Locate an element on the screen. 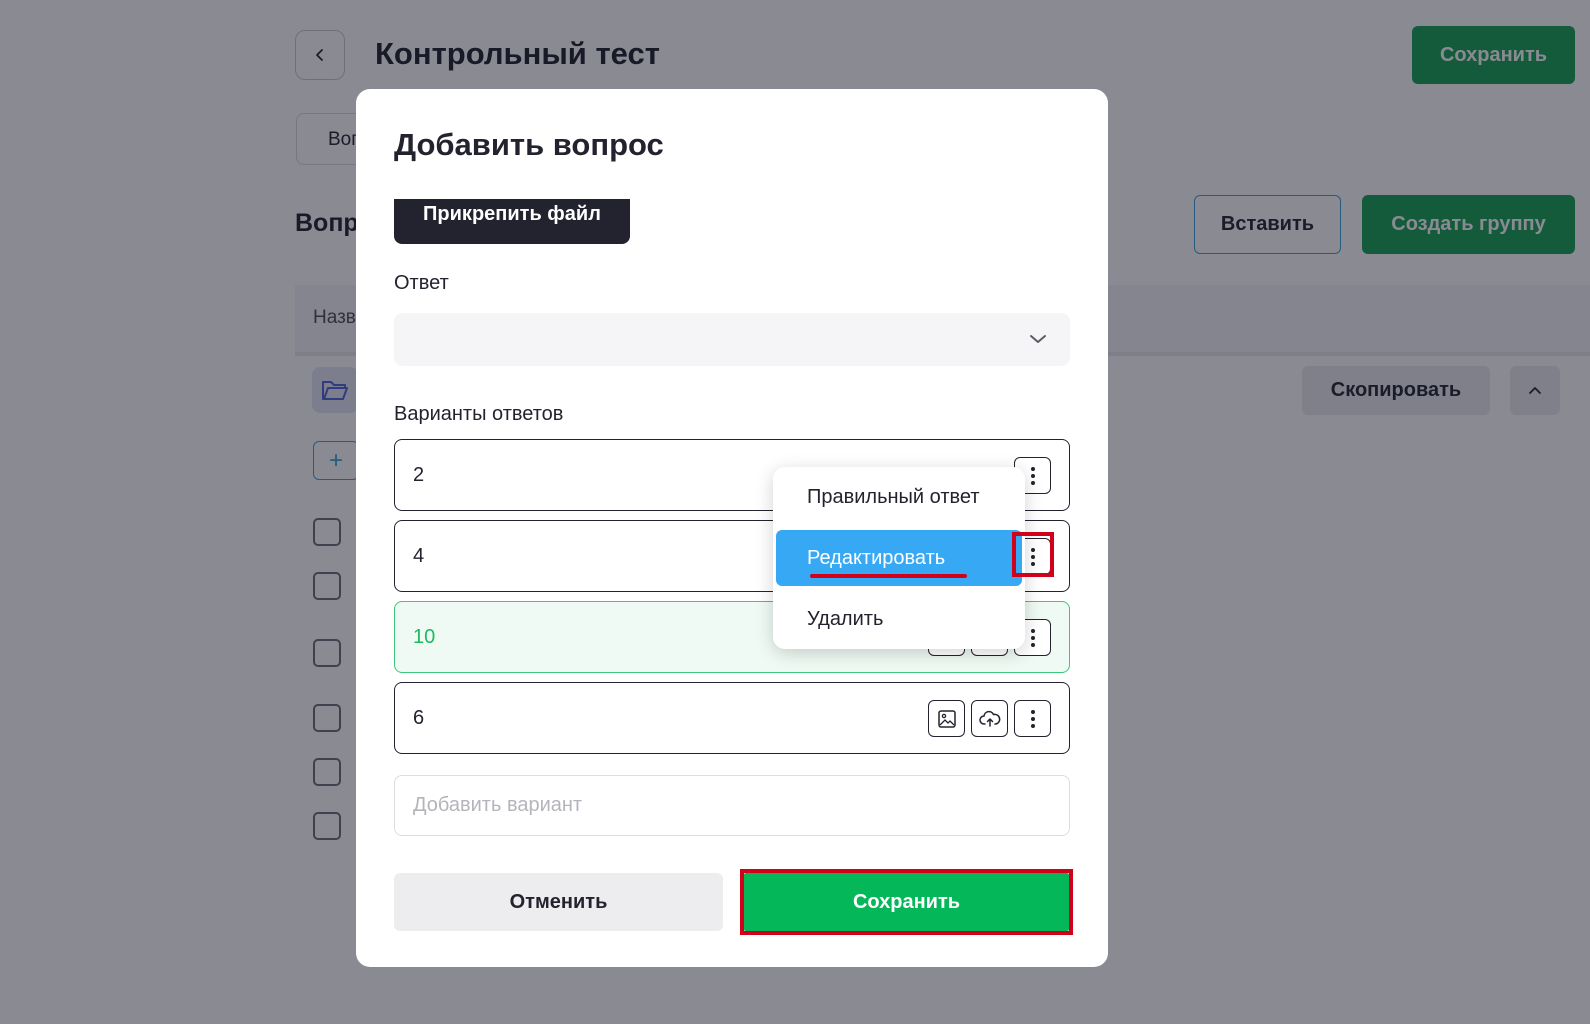 The image size is (1590, 1024). answer-select is located at coordinates (732, 339).